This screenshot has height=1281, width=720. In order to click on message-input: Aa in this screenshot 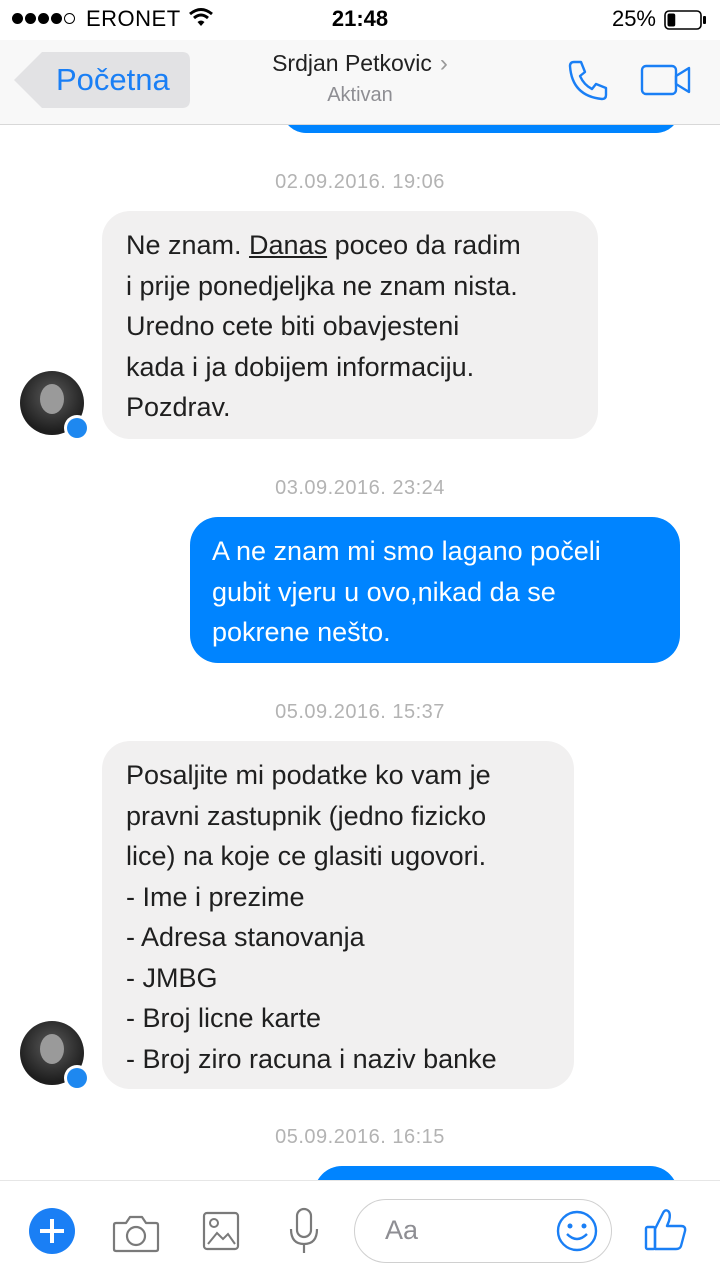, I will do `click(483, 1231)`.